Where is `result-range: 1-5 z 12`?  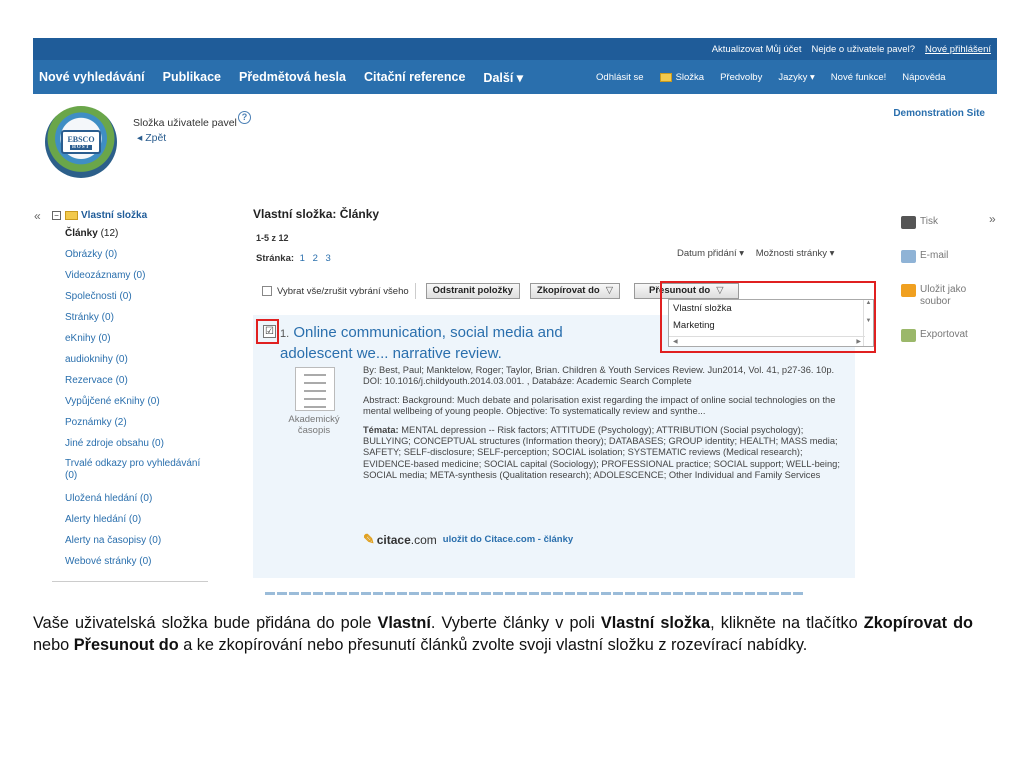
result-range: 1-5 z 12 is located at coordinates (272, 238).